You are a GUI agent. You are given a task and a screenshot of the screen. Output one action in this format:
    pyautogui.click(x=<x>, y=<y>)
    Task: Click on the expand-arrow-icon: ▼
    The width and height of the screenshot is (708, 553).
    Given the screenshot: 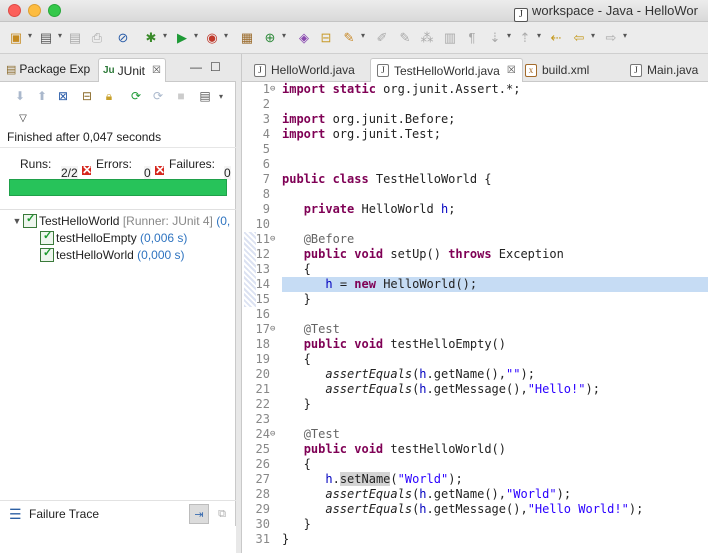 What is the action you would take?
    pyautogui.click(x=17, y=221)
    